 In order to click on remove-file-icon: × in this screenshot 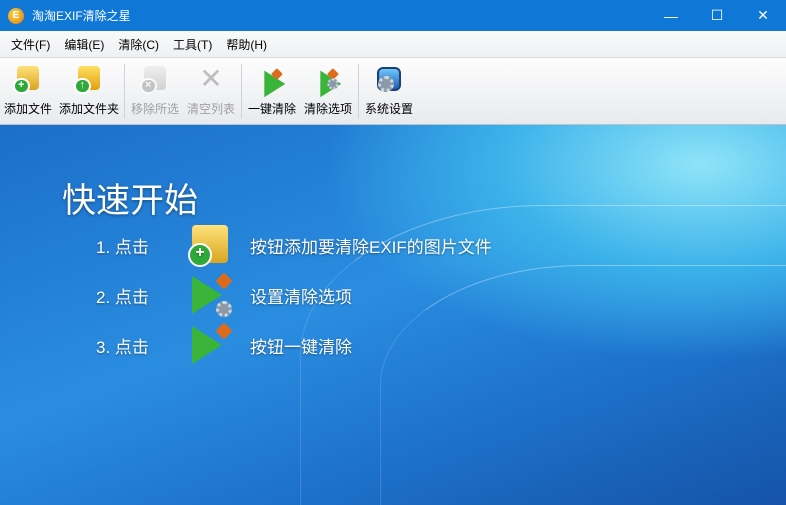, I will do `click(155, 79)`.